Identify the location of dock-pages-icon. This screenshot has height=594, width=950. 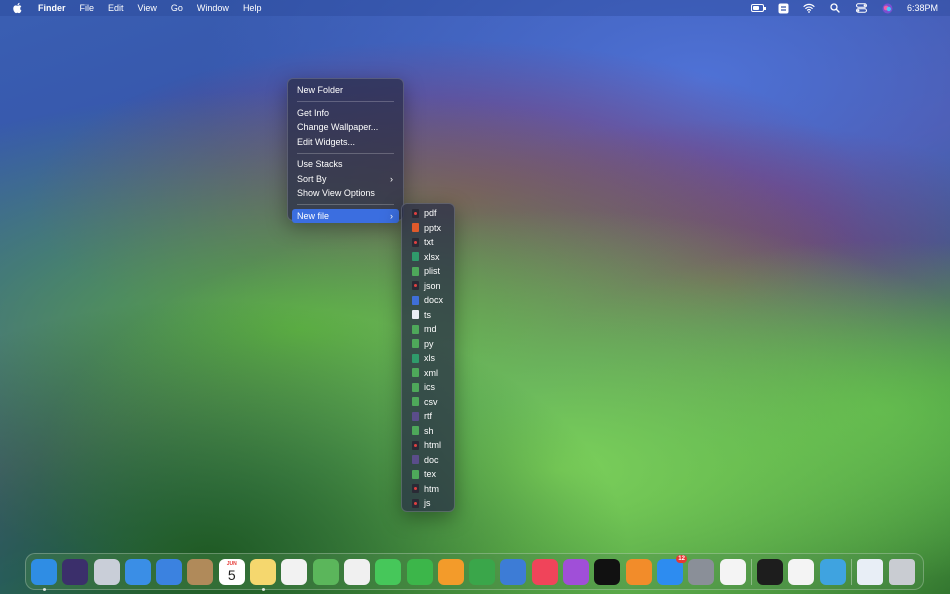
(450, 571).